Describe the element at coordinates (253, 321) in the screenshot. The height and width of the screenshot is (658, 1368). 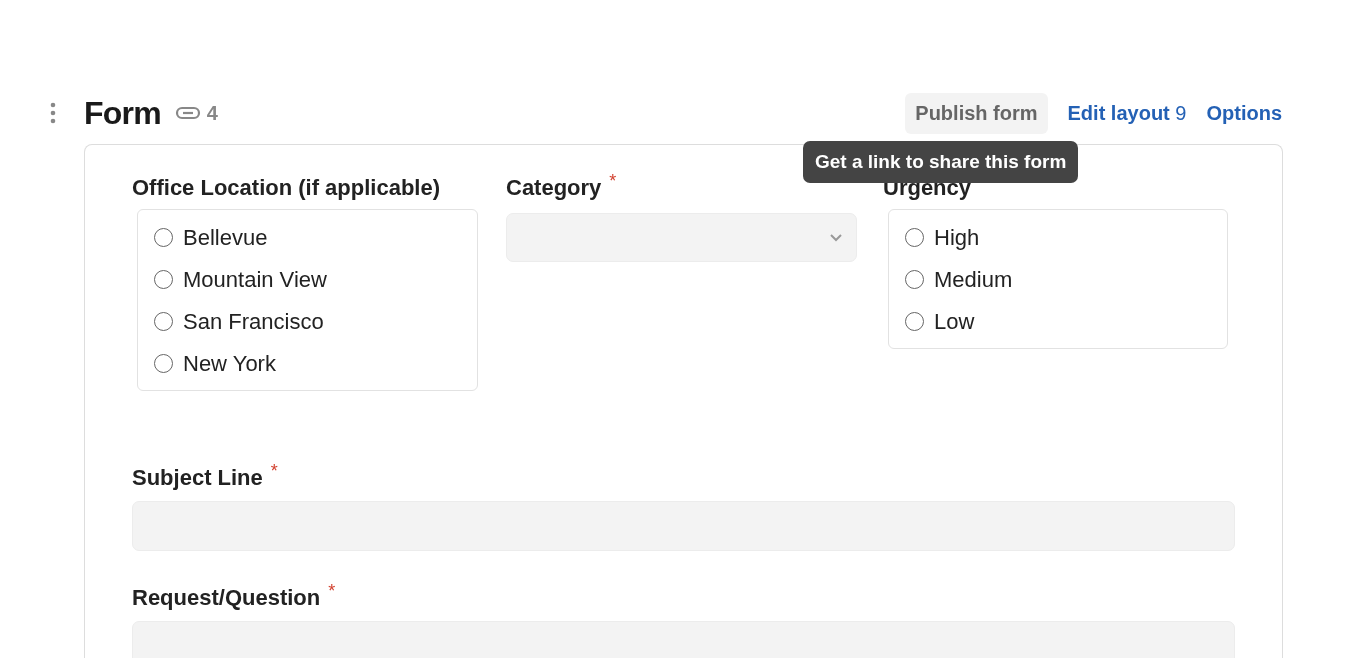
I see `option-label: San Francisco` at that location.